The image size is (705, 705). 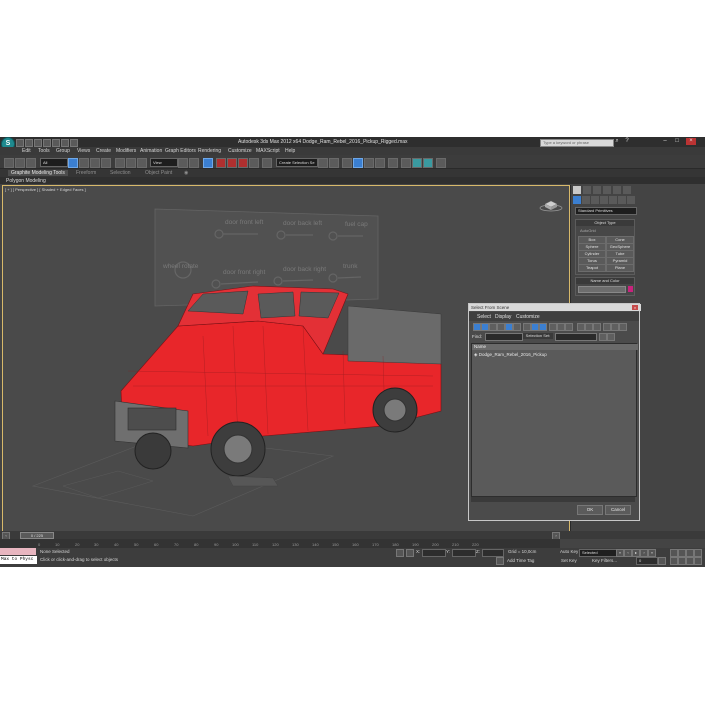 I want to click on align-icon, so click(x=334, y=163).